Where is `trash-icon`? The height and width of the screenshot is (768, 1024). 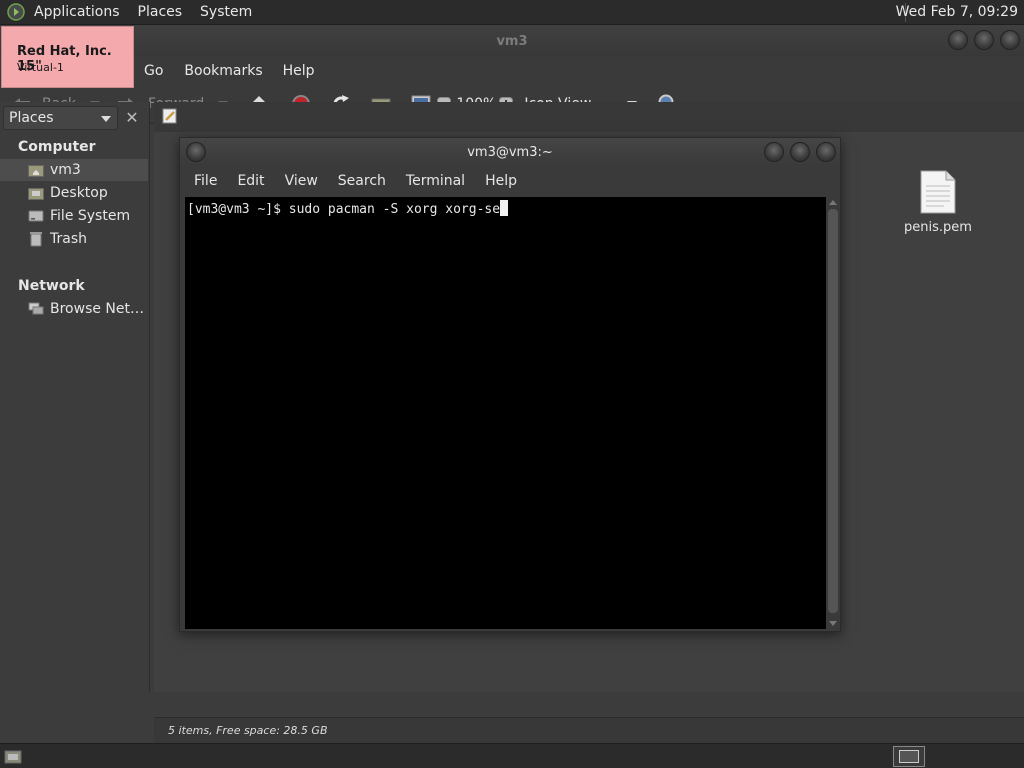
trash-icon is located at coordinates (36, 239).